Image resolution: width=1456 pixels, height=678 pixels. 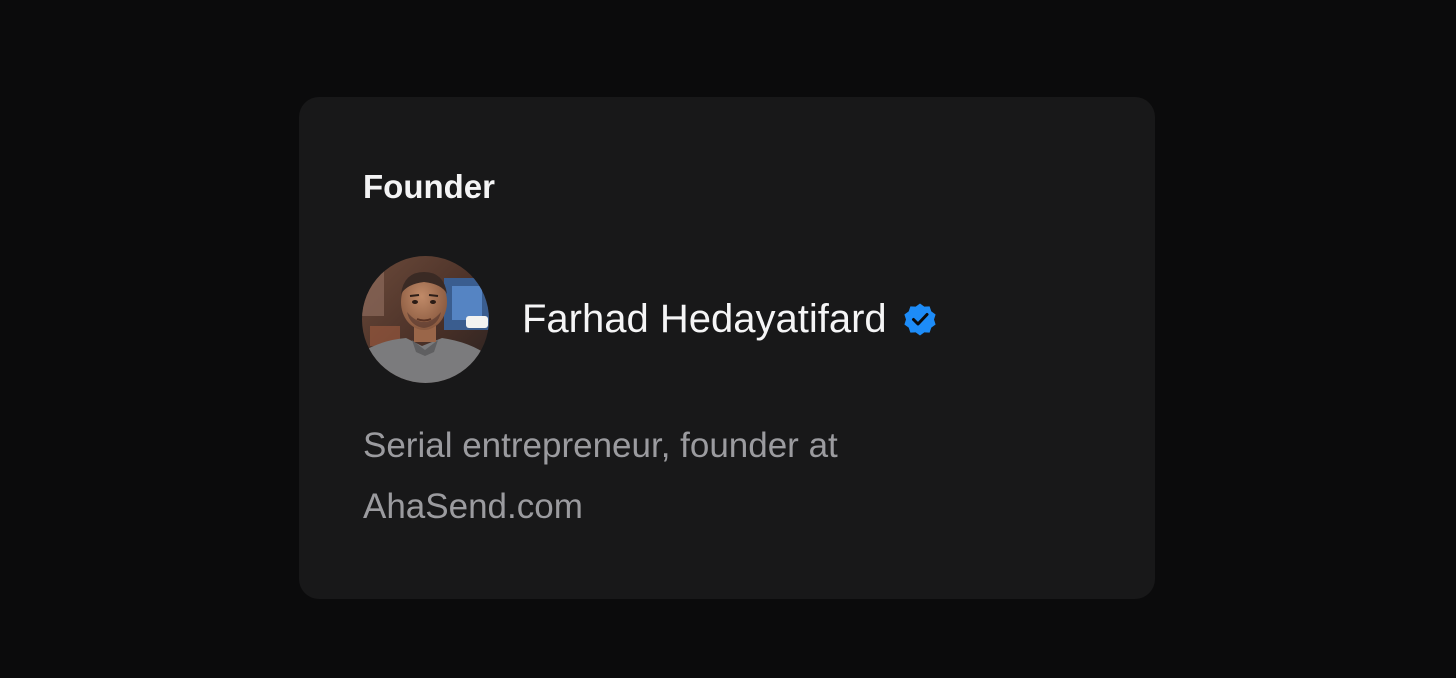 What do you see at coordinates (704, 319) in the screenshot?
I see `founder-name: Farhad Hedayatifard` at bounding box center [704, 319].